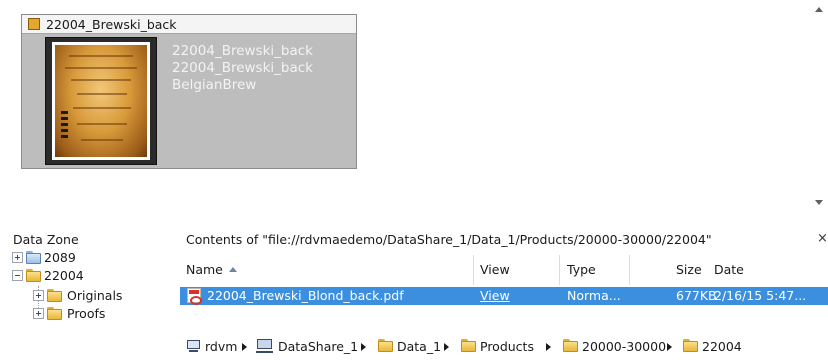  Describe the element at coordinates (819, 106) in the screenshot. I see `preview-scrollbar` at that location.